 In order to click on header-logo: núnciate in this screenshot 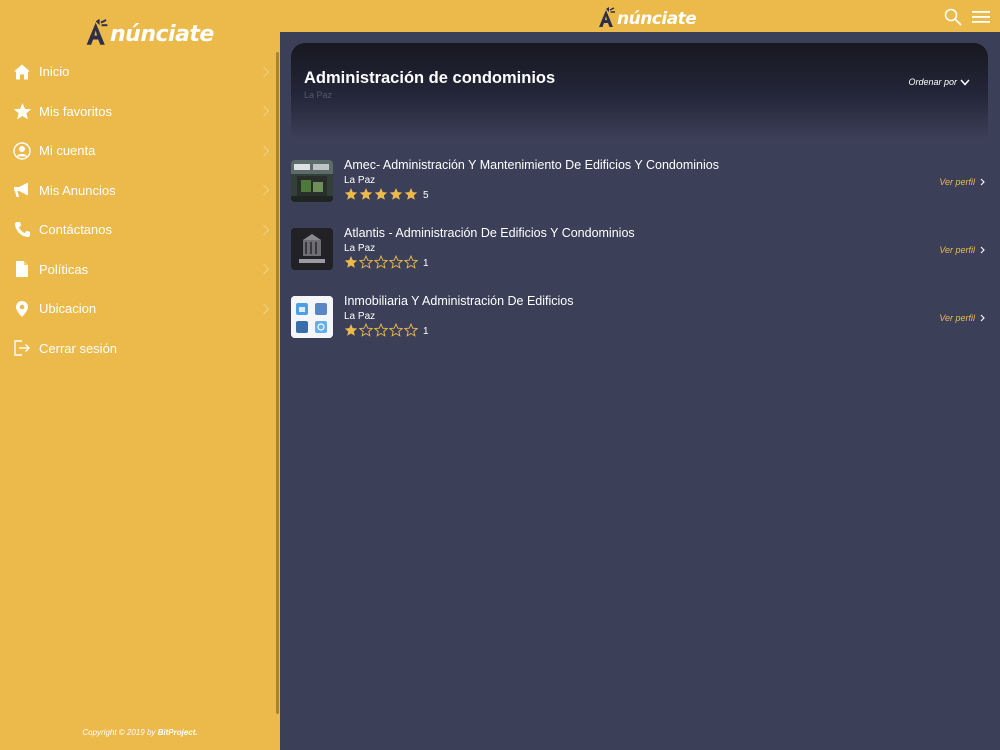, I will do `click(647, 16)`.